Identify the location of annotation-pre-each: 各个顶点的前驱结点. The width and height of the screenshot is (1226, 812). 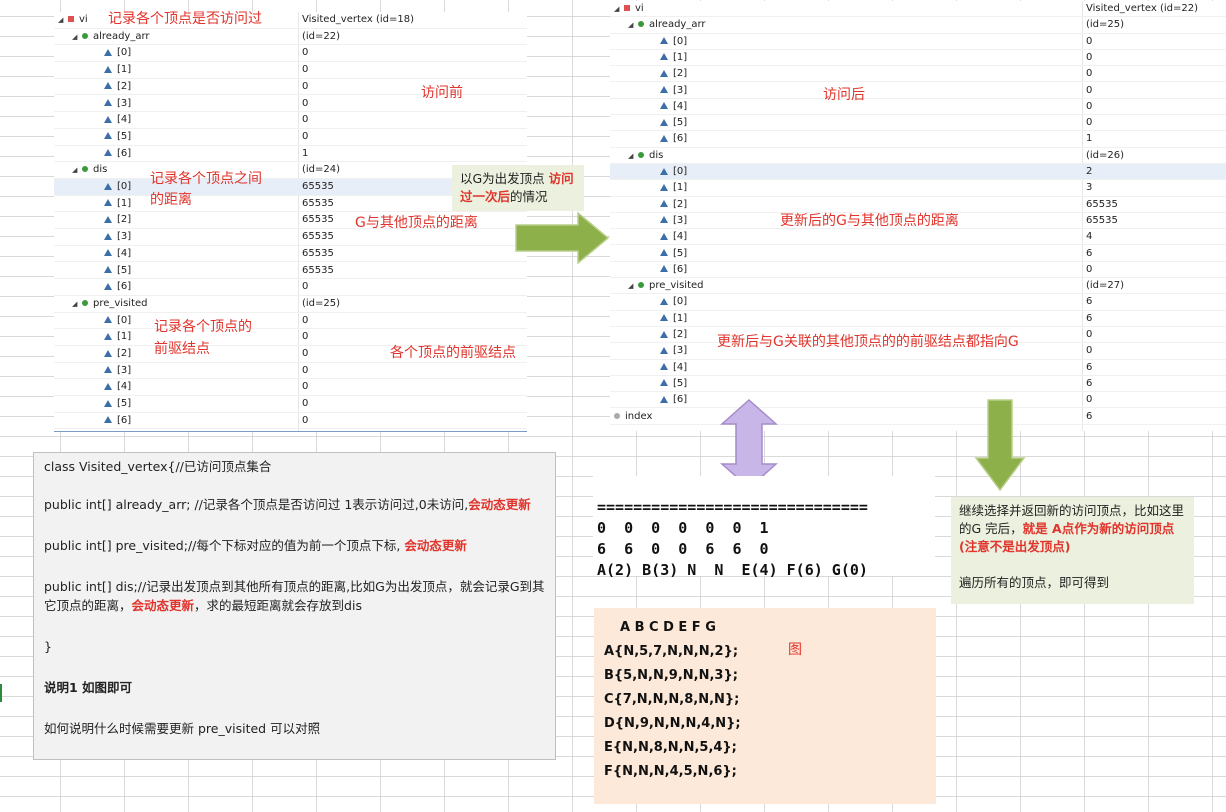
(453, 353).